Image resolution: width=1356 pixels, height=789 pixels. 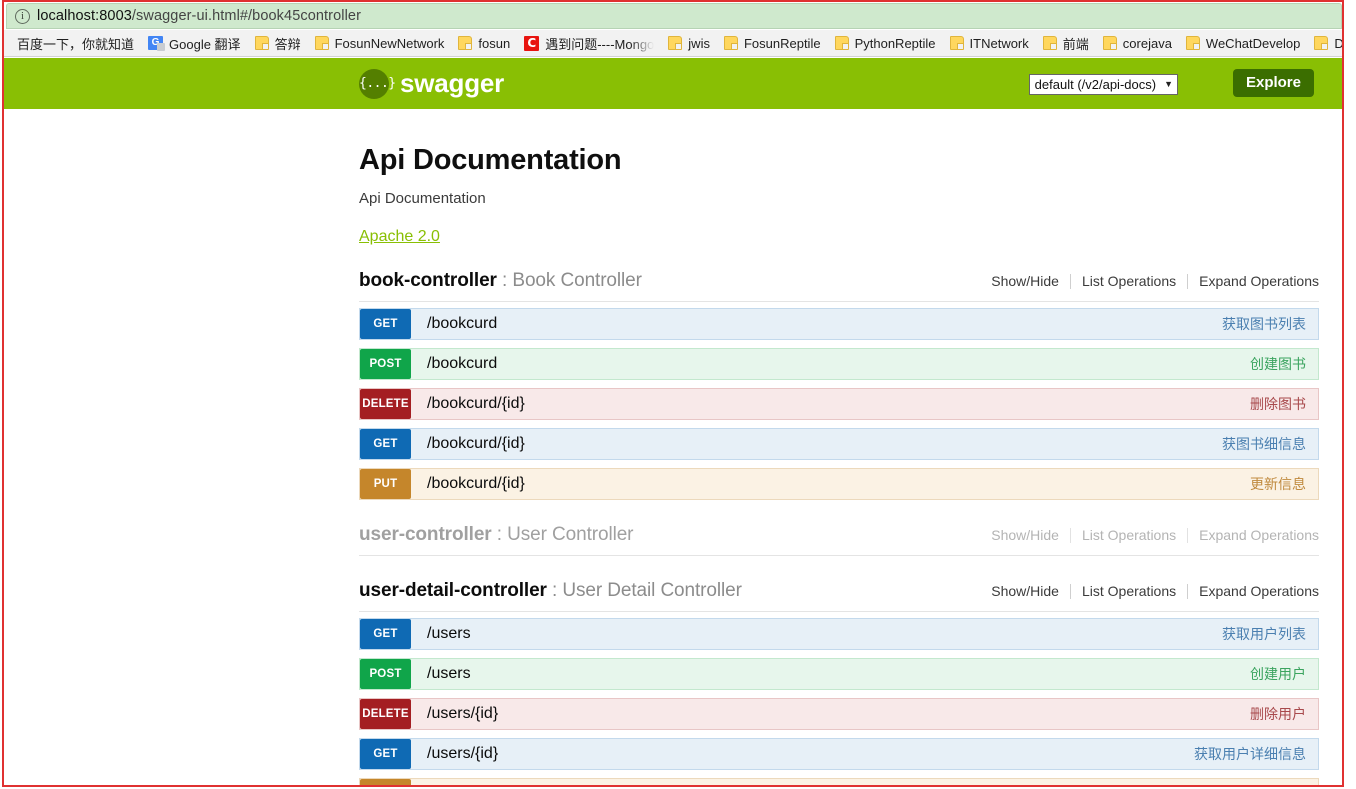 What do you see at coordinates (570, 534) in the screenshot?
I see `resource-description: User Controller` at bounding box center [570, 534].